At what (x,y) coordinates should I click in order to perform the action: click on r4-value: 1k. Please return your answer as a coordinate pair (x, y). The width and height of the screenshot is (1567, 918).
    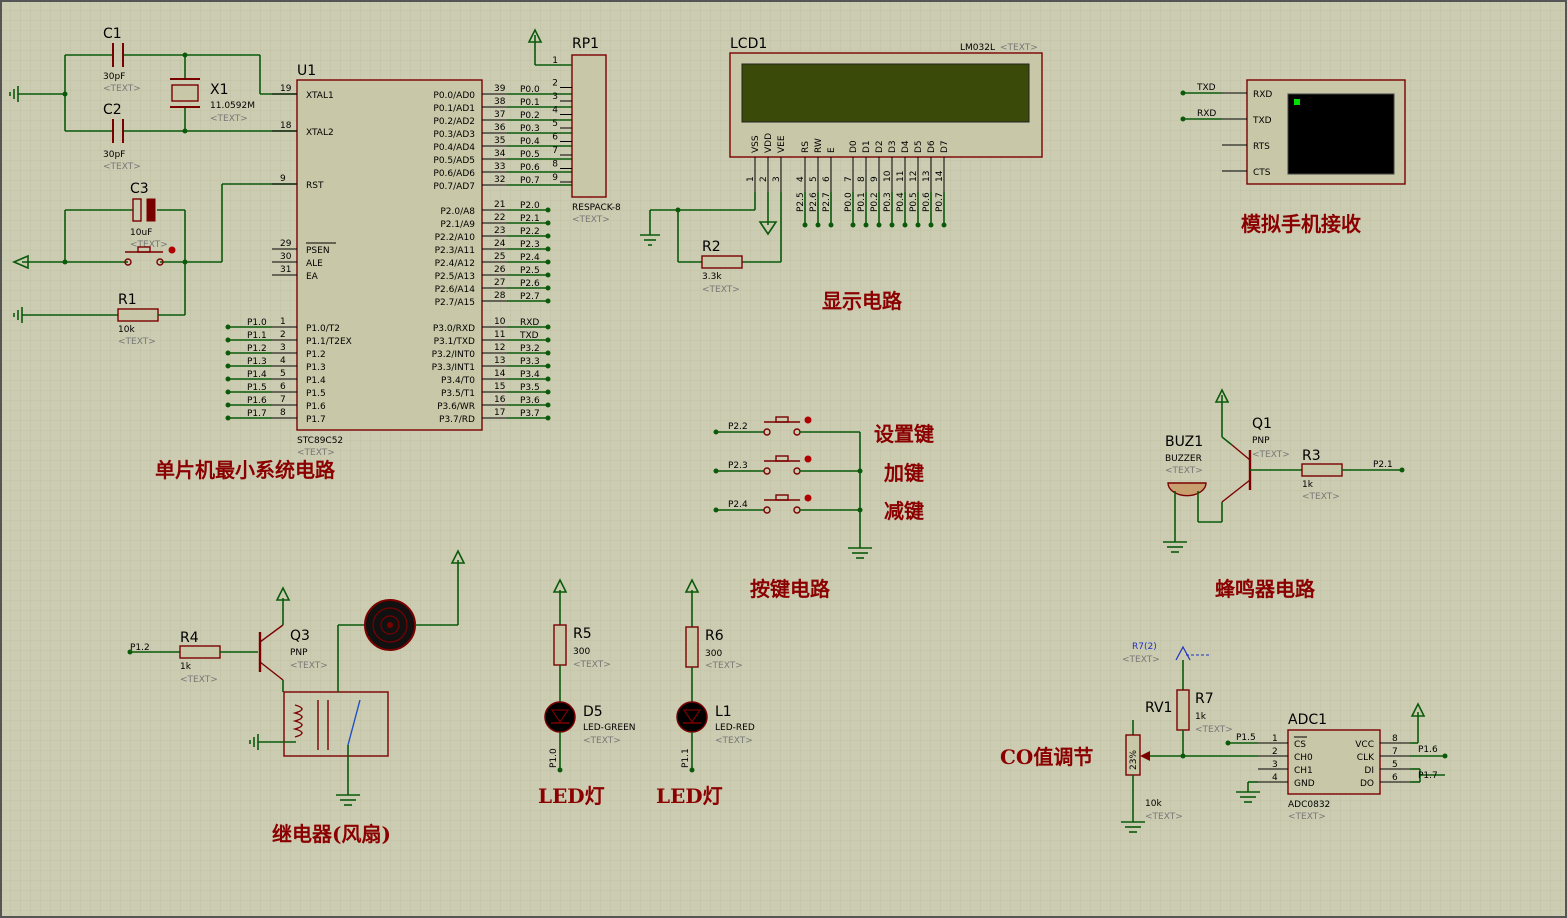
    Looking at the image, I should click on (186, 667).